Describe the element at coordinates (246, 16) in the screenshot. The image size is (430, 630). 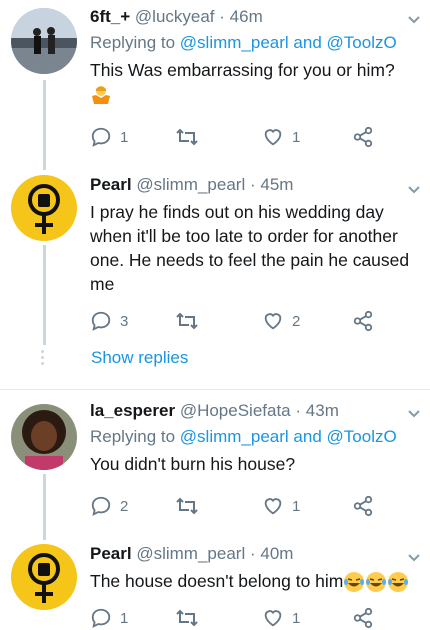
I see `timestamp: 46m` at that location.